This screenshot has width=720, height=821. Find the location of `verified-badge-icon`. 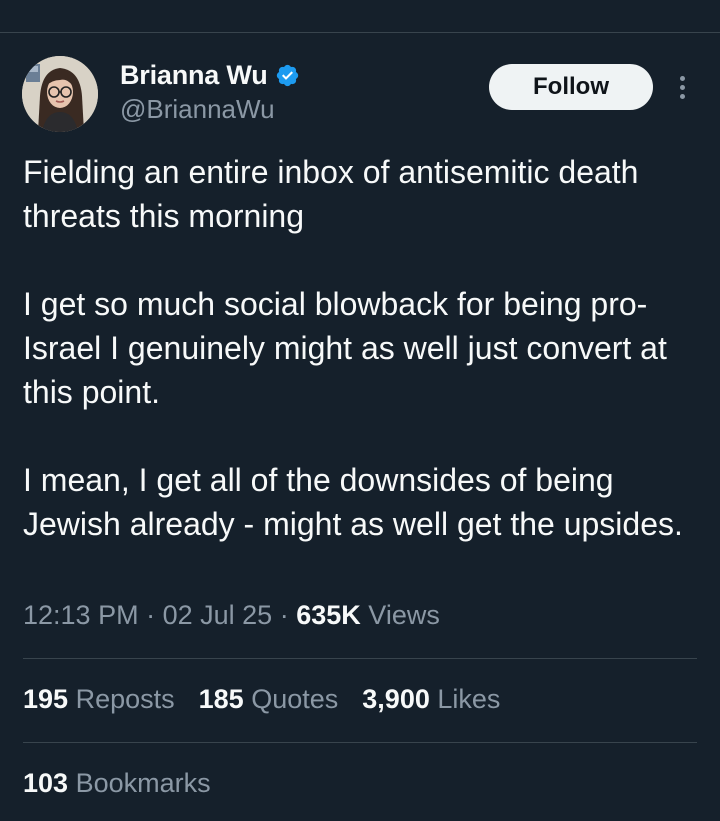

verified-badge-icon is located at coordinates (287, 75).